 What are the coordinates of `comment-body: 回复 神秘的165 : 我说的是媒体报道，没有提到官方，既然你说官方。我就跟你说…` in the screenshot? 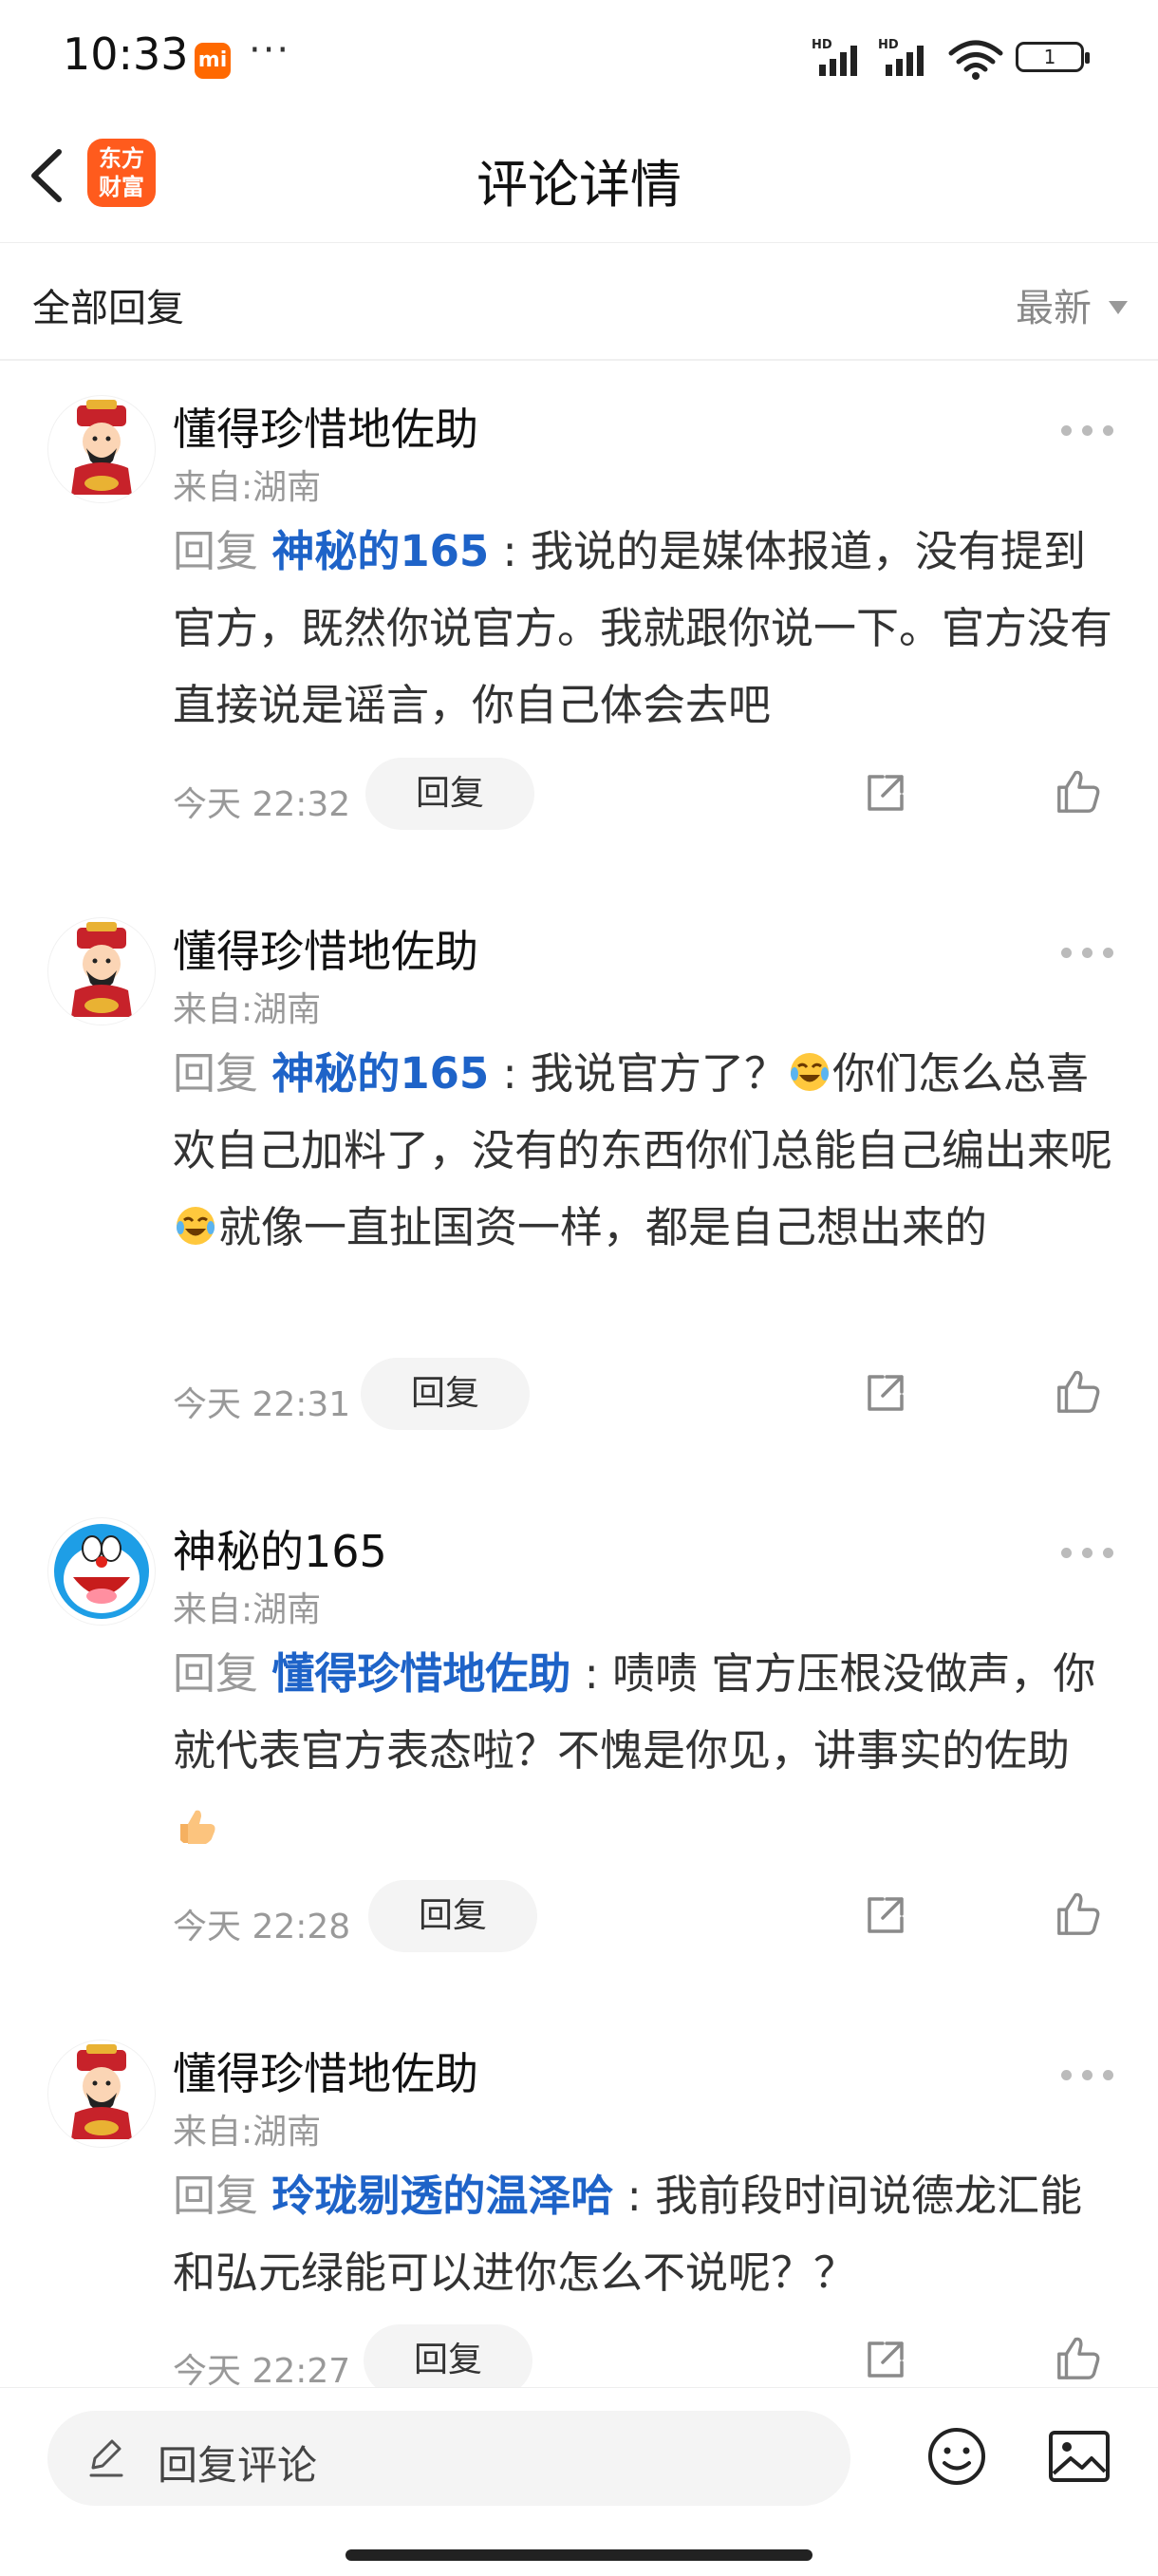 It's located at (642, 628).